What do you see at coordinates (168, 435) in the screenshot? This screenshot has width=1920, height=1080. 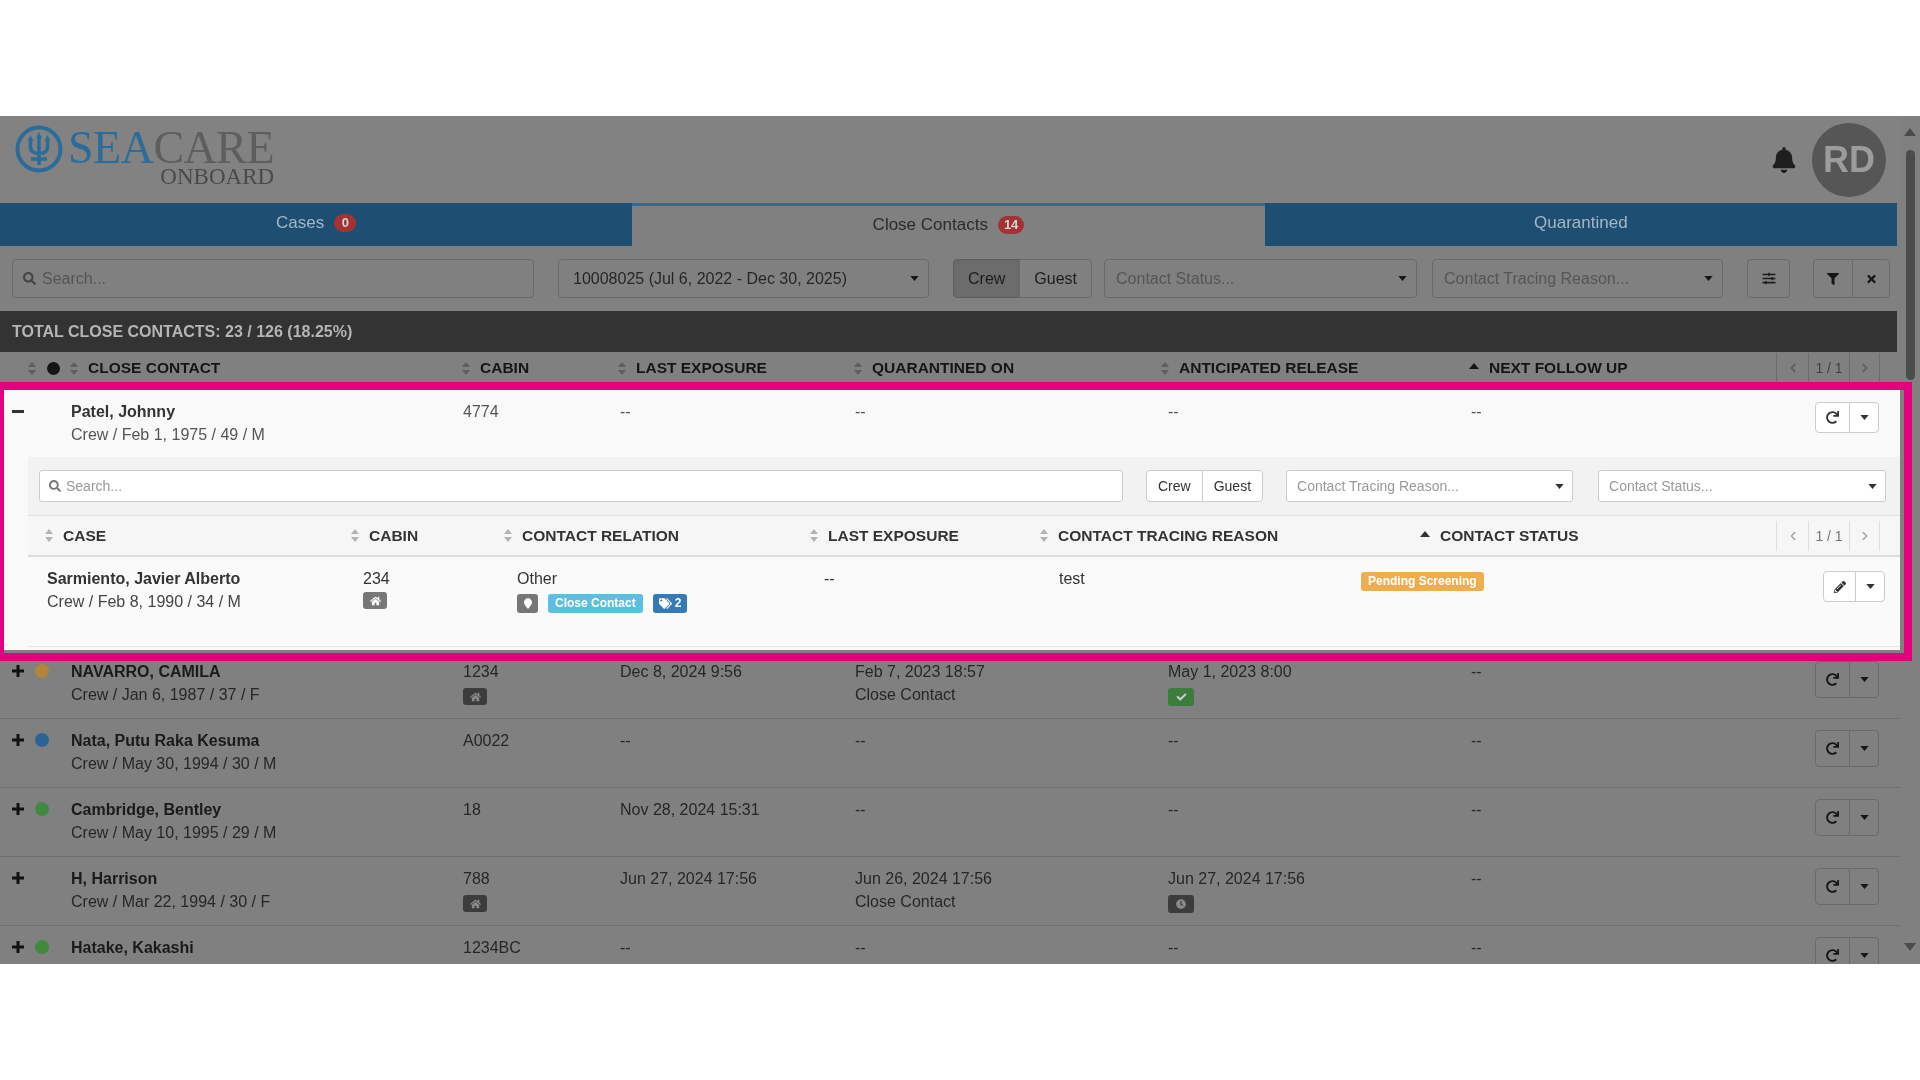 I see `contact-details: Crew / Feb 1, 1975 / 49 / M` at bounding box center [168, 435].